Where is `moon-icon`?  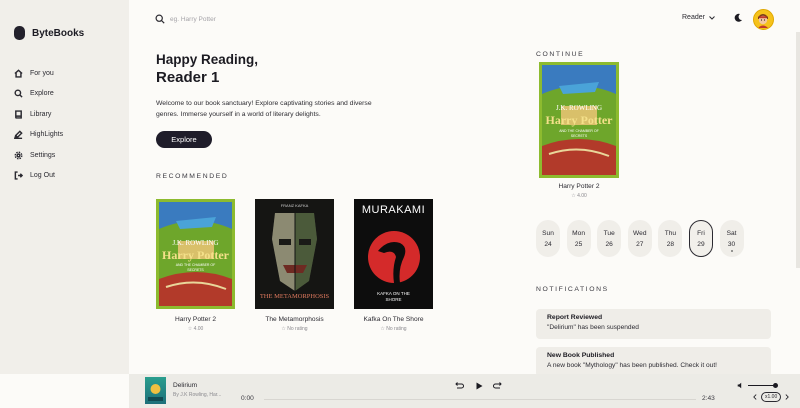
moon-icon is located at coordinates (738, 18).